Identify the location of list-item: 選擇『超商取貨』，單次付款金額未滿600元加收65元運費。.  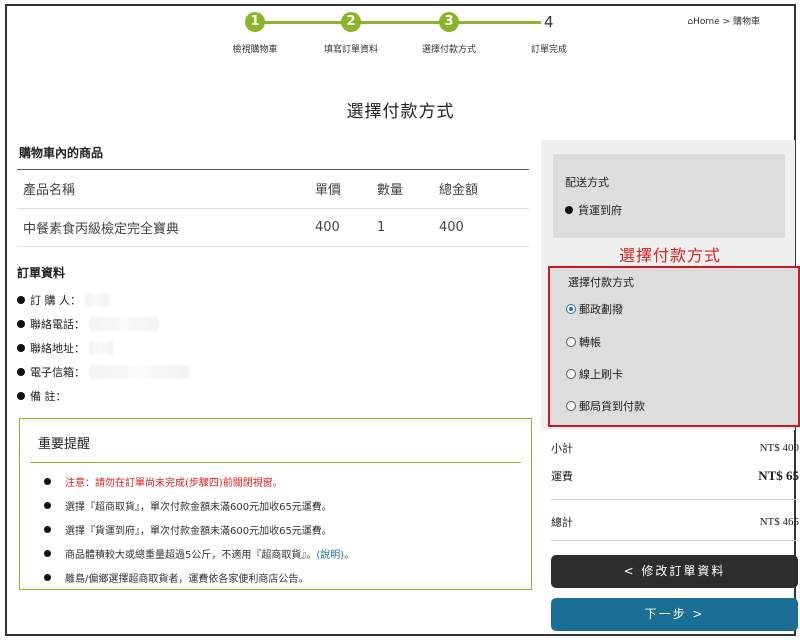
(275, 505).